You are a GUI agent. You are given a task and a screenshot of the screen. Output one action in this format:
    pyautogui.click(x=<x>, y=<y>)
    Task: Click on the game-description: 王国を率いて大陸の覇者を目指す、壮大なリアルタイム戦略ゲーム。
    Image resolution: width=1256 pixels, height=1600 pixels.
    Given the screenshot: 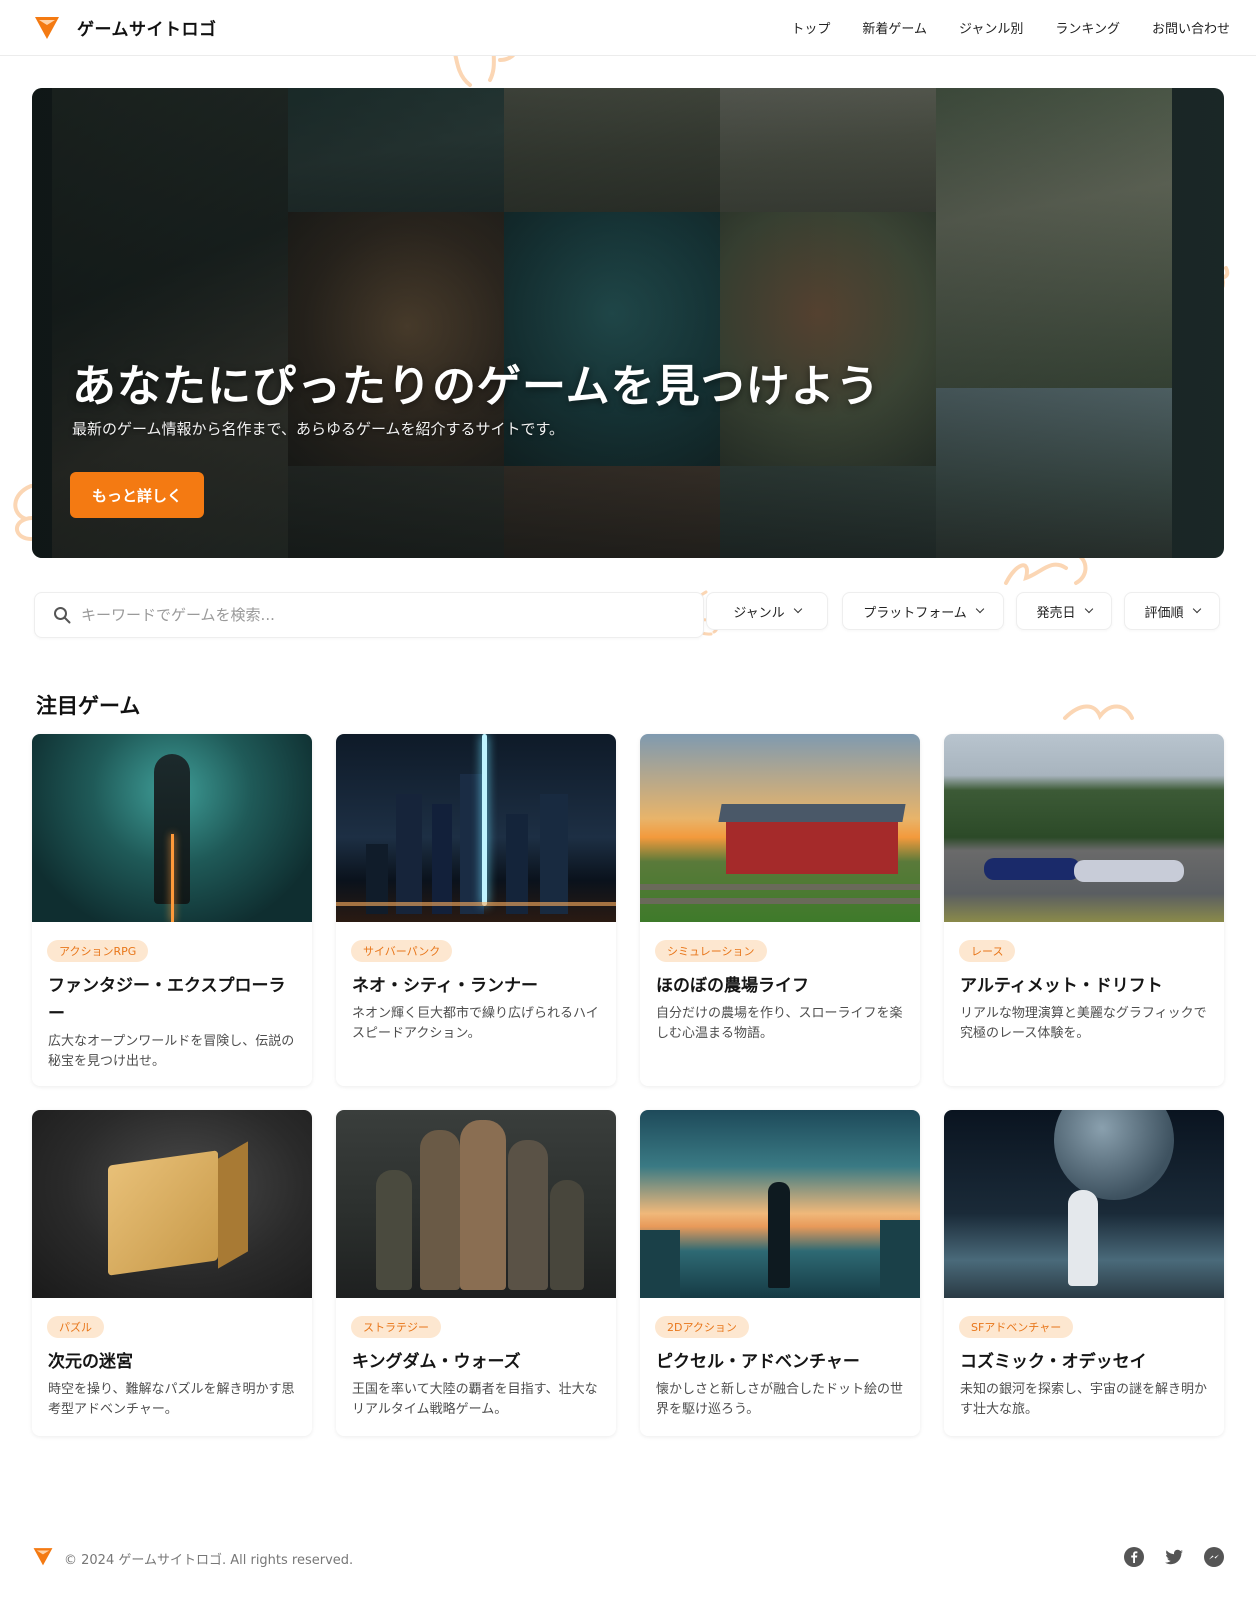 What is the action you would take?
    pyautogui.click(x=475, y=1399)
    